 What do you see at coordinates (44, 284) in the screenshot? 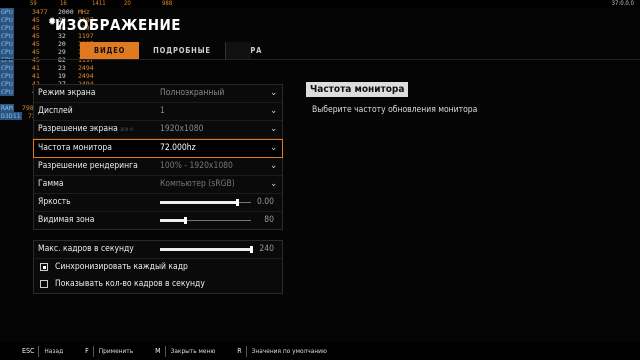
I see `show-fps-checkbox` at bounding box center [44, 284].